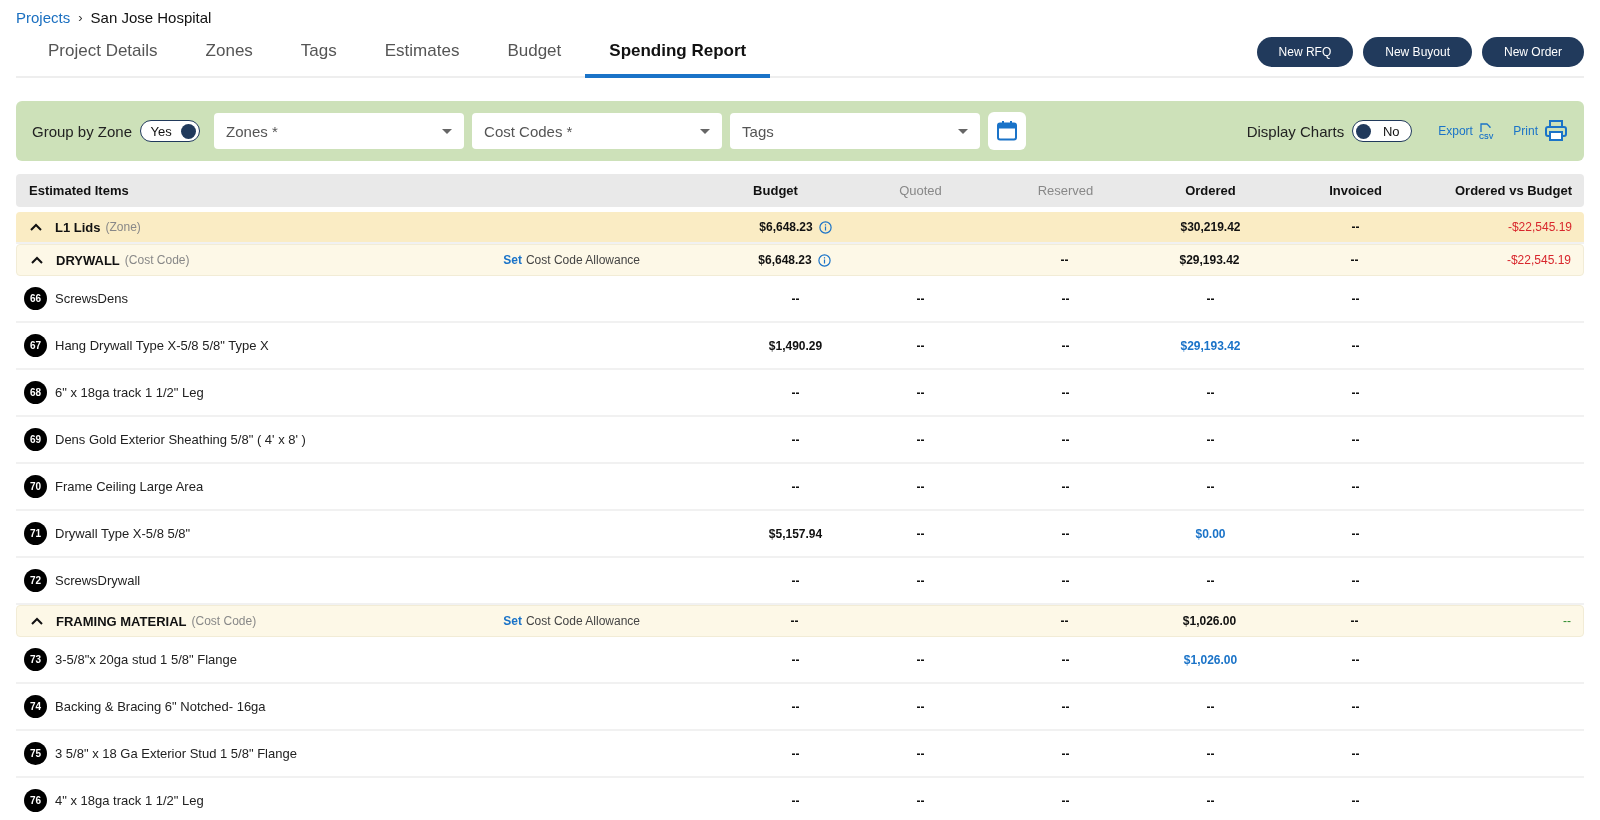  Describe the element at coordinates (35, 392) in the screenshot. I see `item-number: 68` at that location.